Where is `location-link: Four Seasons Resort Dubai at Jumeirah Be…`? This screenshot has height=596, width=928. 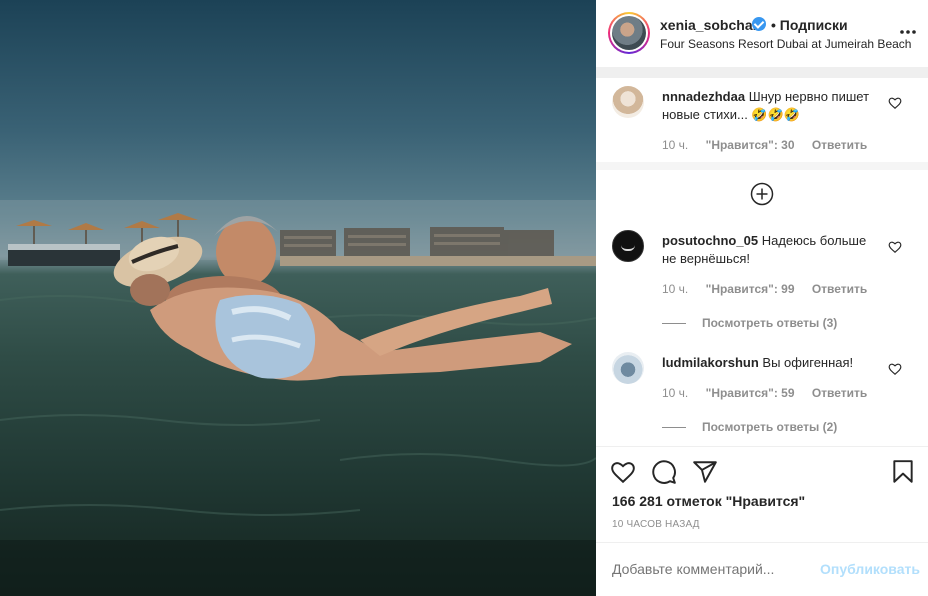
location-link: Four Seasons Resort Dubai at Jumeirah Be… is located at coordinates (785, 44).